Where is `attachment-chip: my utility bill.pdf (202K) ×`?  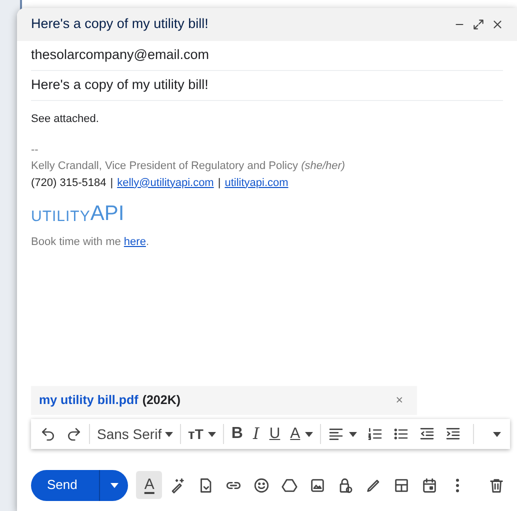 attachment-chip: my utility bill.pdf (202K) × is located at coordinates (224, 400).